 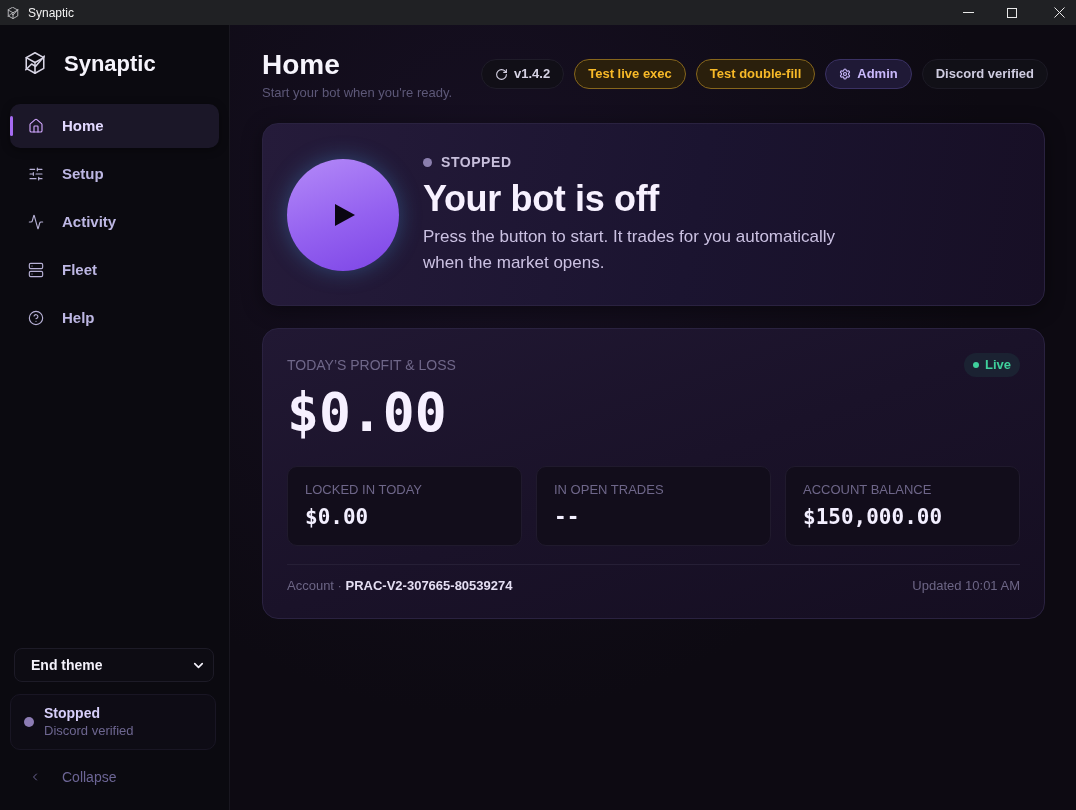 What do you see at coordinates (523, 74) in the screenshot?
I see `version-button: v1.4.2` at bounding box center [523, 74].